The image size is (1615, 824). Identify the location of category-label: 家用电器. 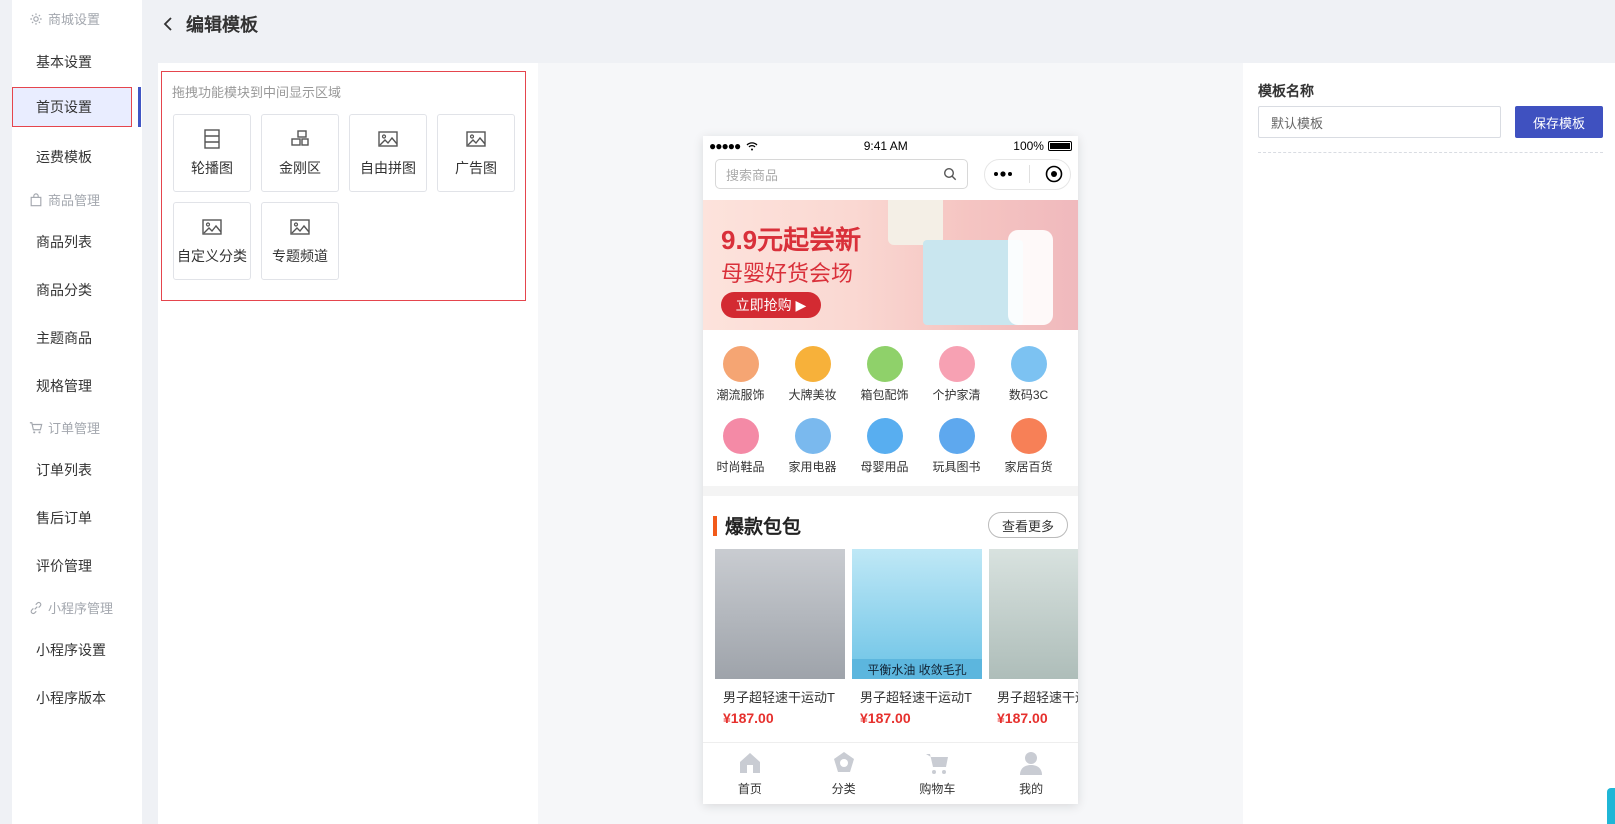
(812, 467).